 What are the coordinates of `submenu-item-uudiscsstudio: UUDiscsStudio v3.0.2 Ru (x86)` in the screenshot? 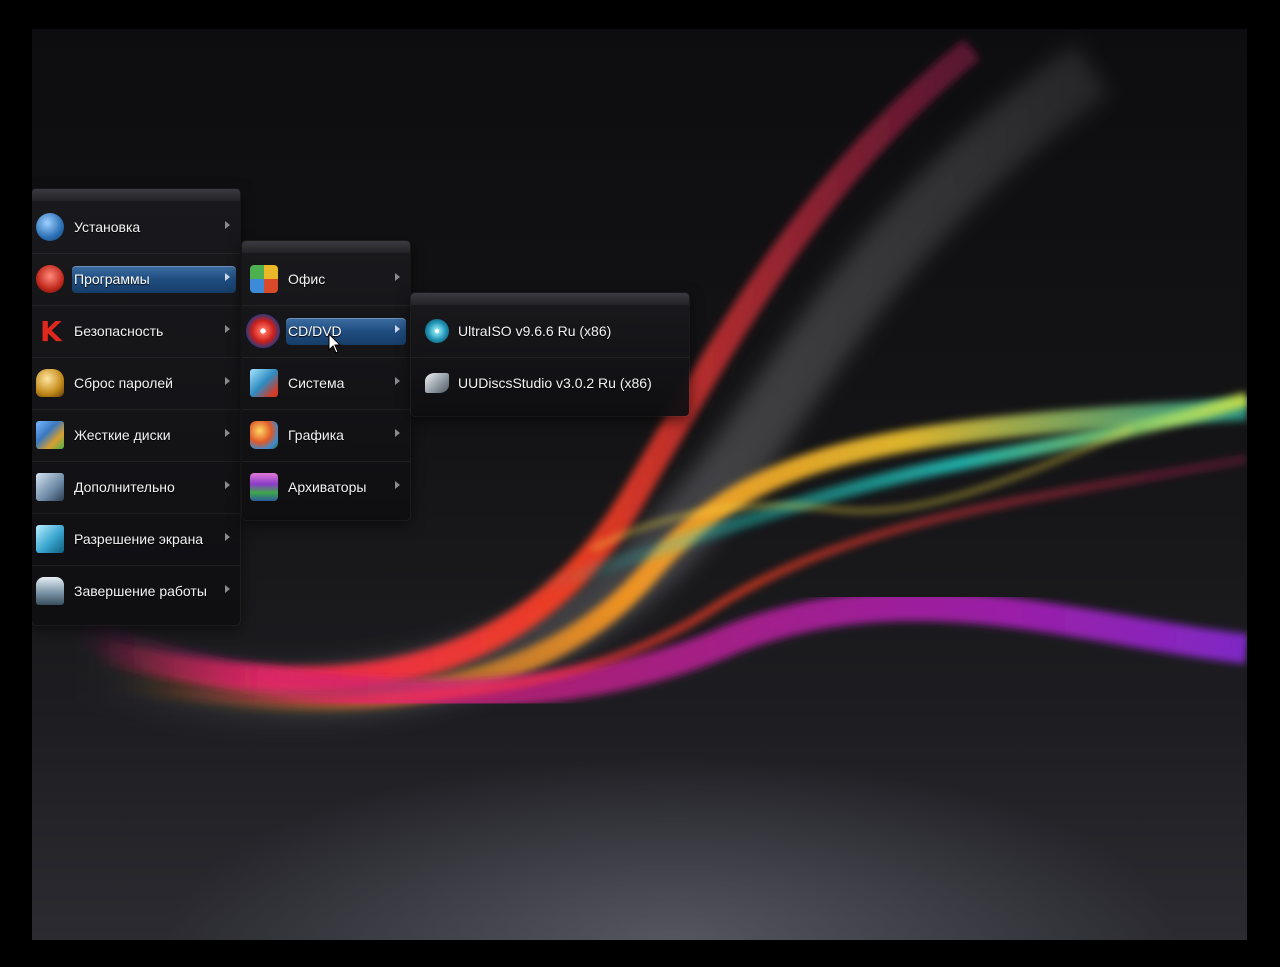 It's located at (550, 383).